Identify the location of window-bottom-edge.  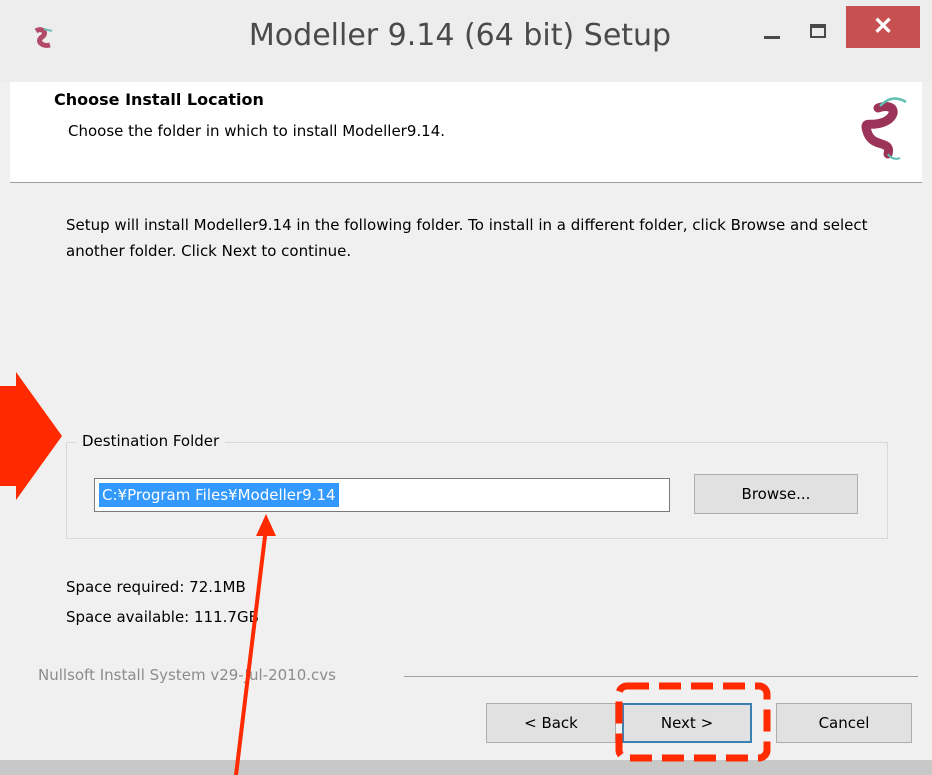
(466, 767).